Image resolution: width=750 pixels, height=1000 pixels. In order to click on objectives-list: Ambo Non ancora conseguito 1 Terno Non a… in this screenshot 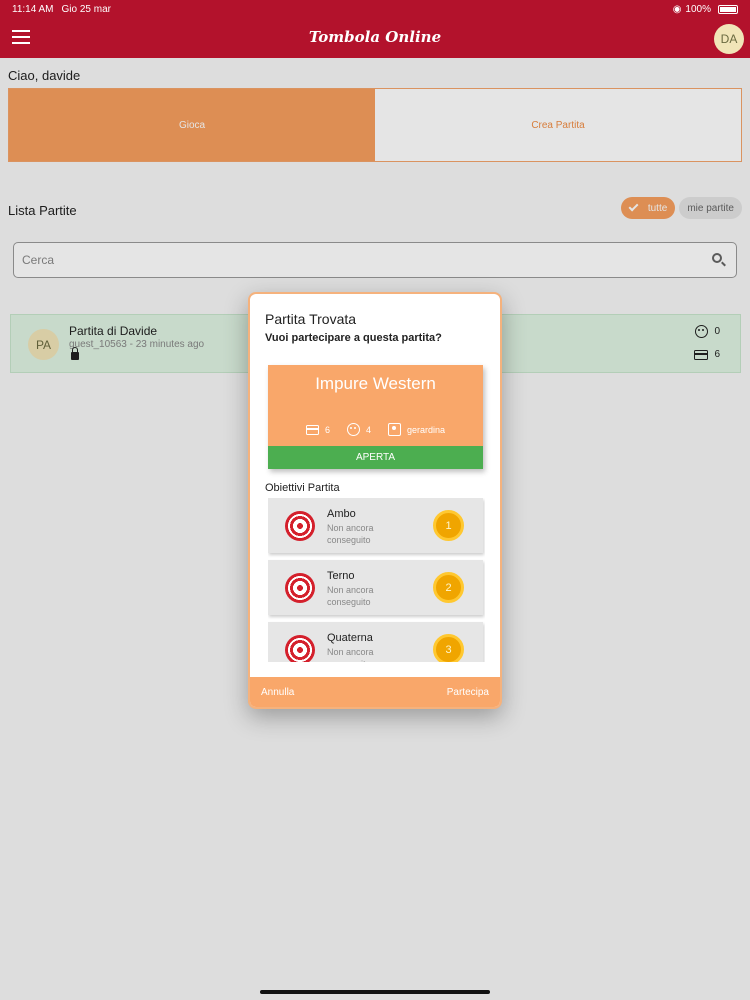, I will do `click(376, 580)`.